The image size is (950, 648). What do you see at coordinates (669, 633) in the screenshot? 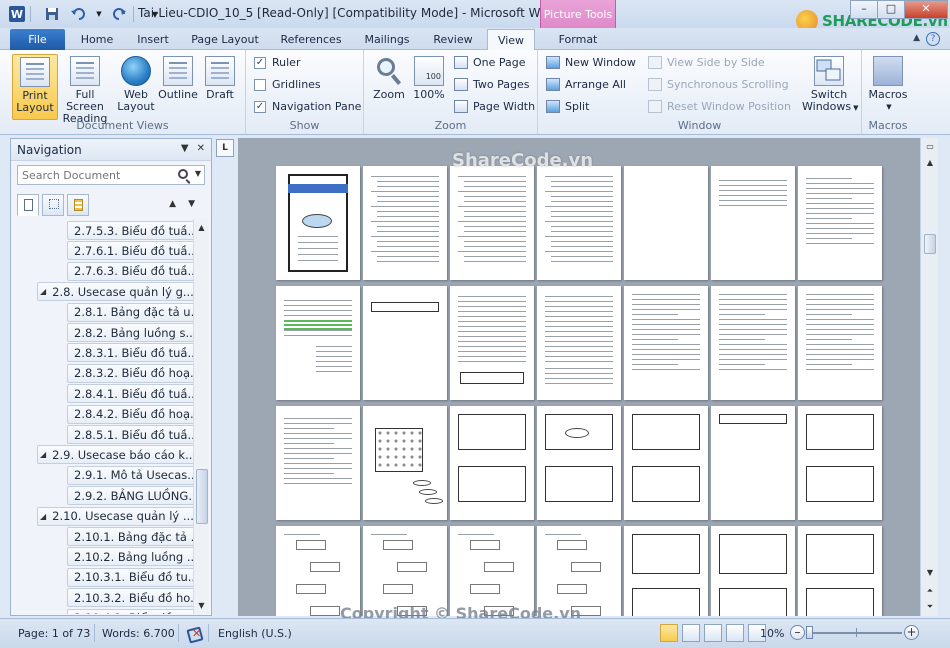
I see `print-layout-view-icon` at bounding box center [669, 633].